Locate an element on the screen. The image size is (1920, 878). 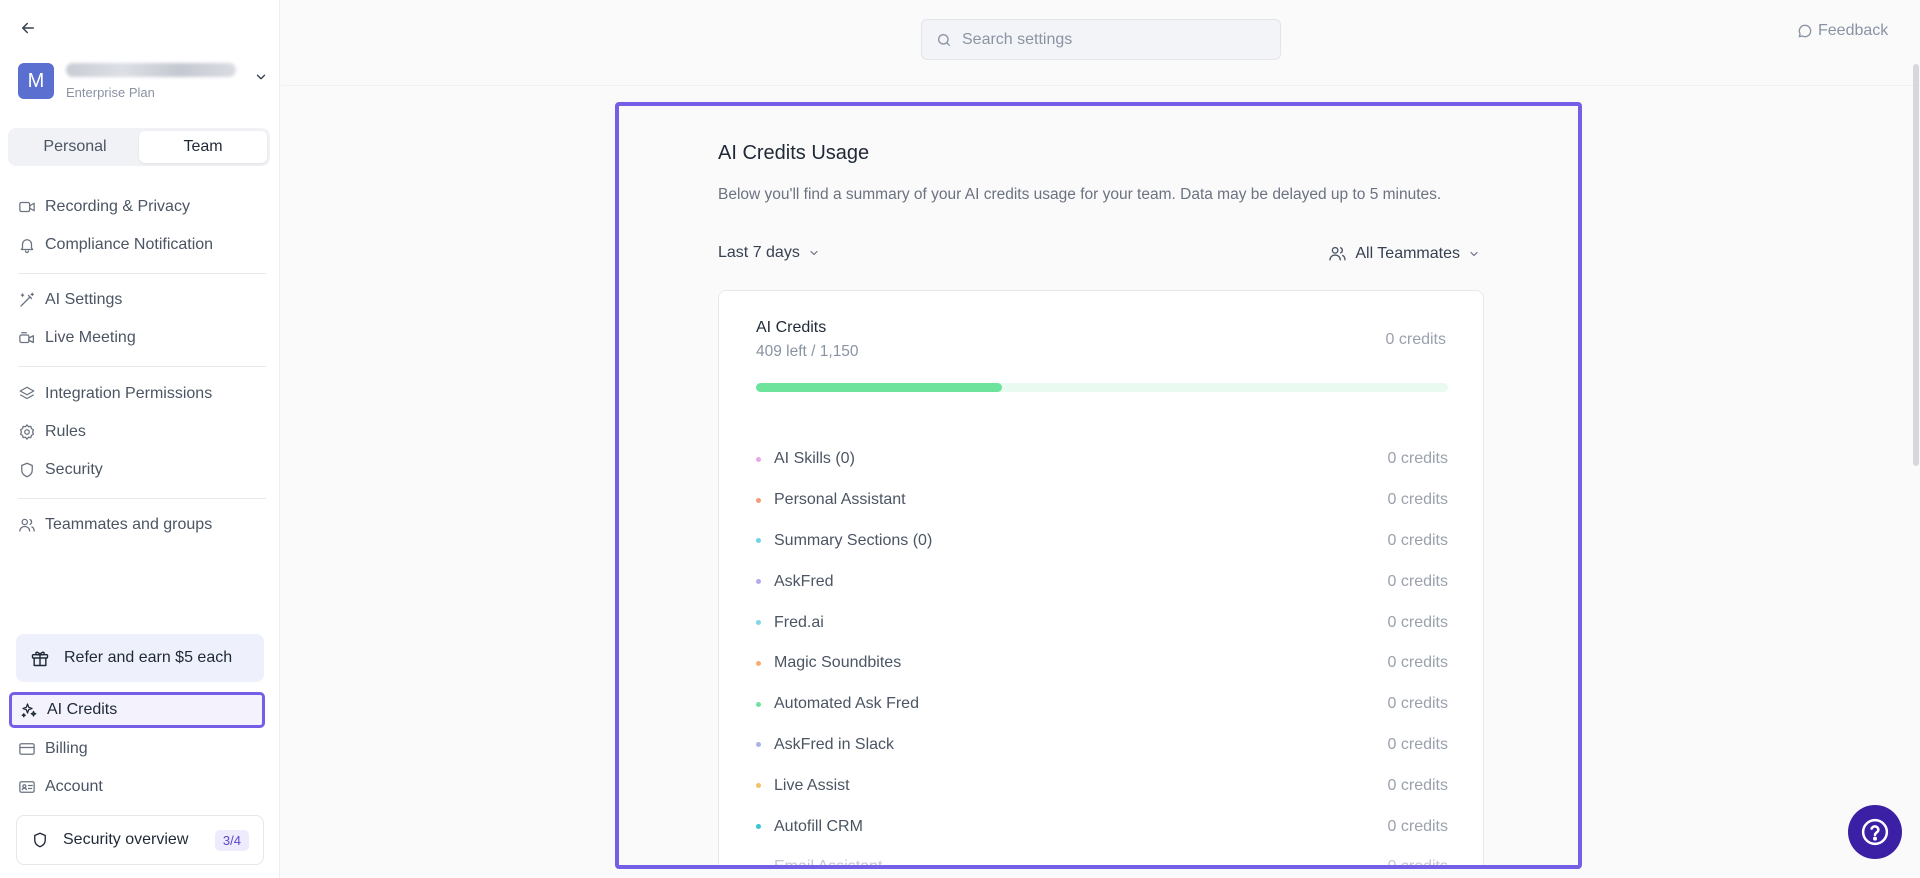
security-overview-label: Security overview is located at coordinates (126, 839).